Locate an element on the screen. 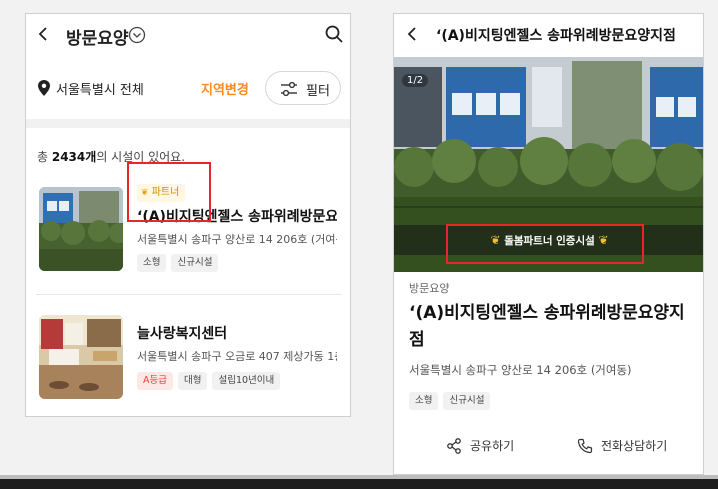 This screenshot has width=718, height=489. tag: 대형 is located at coordinates (192, 381).